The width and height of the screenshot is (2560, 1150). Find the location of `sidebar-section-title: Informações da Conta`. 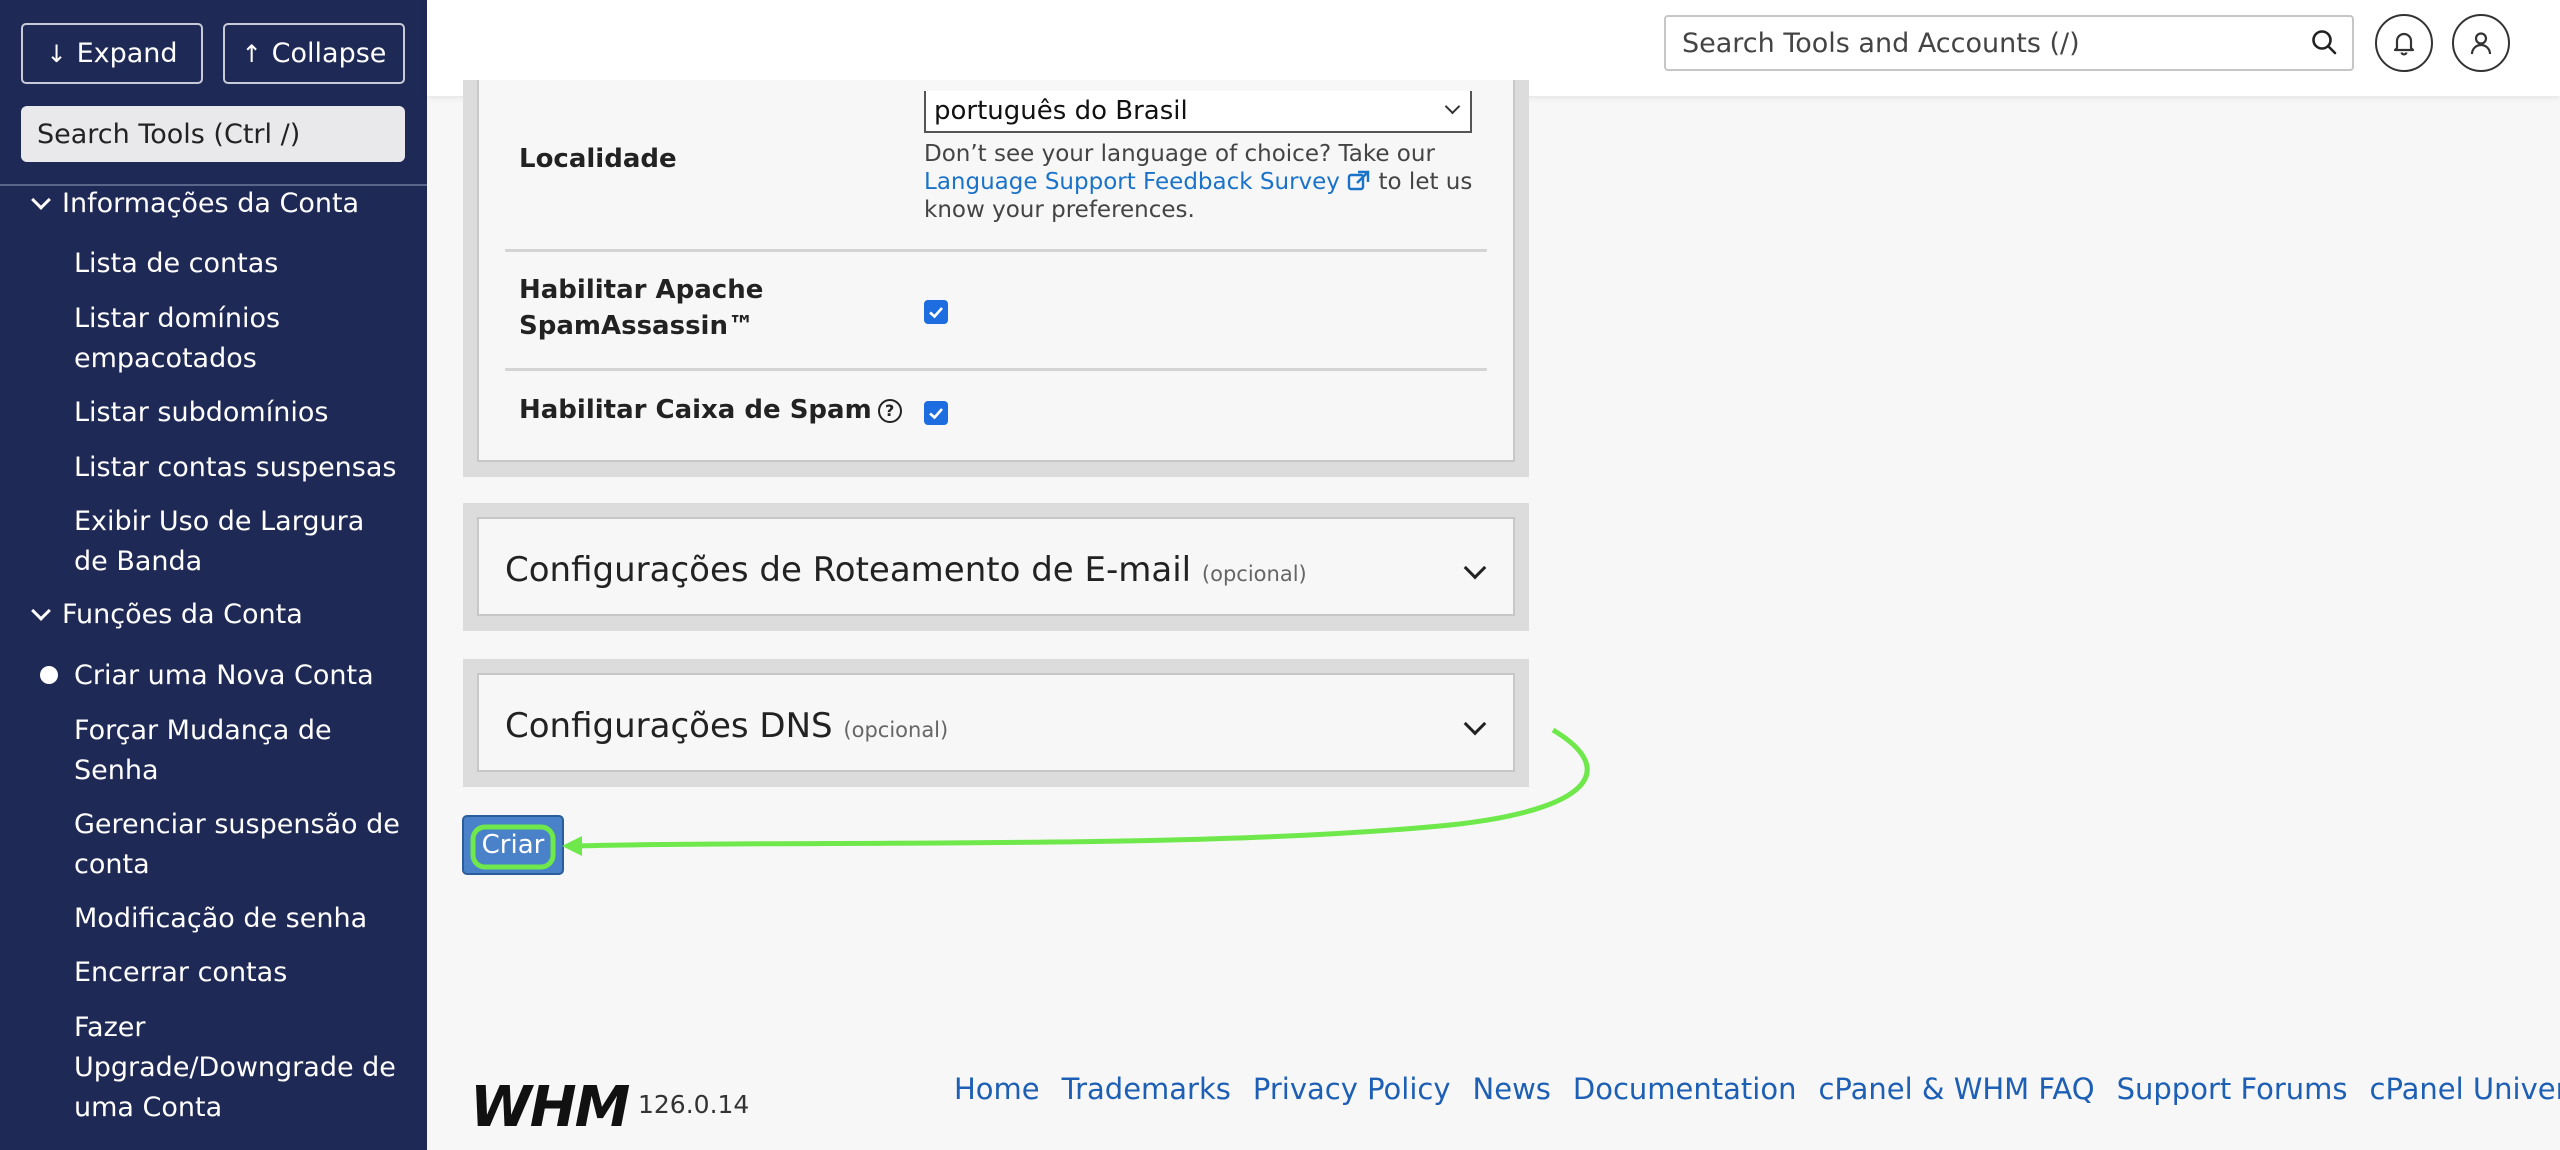

sidebar-section-title: Informações da Conta is located at coordinates (211, 203).